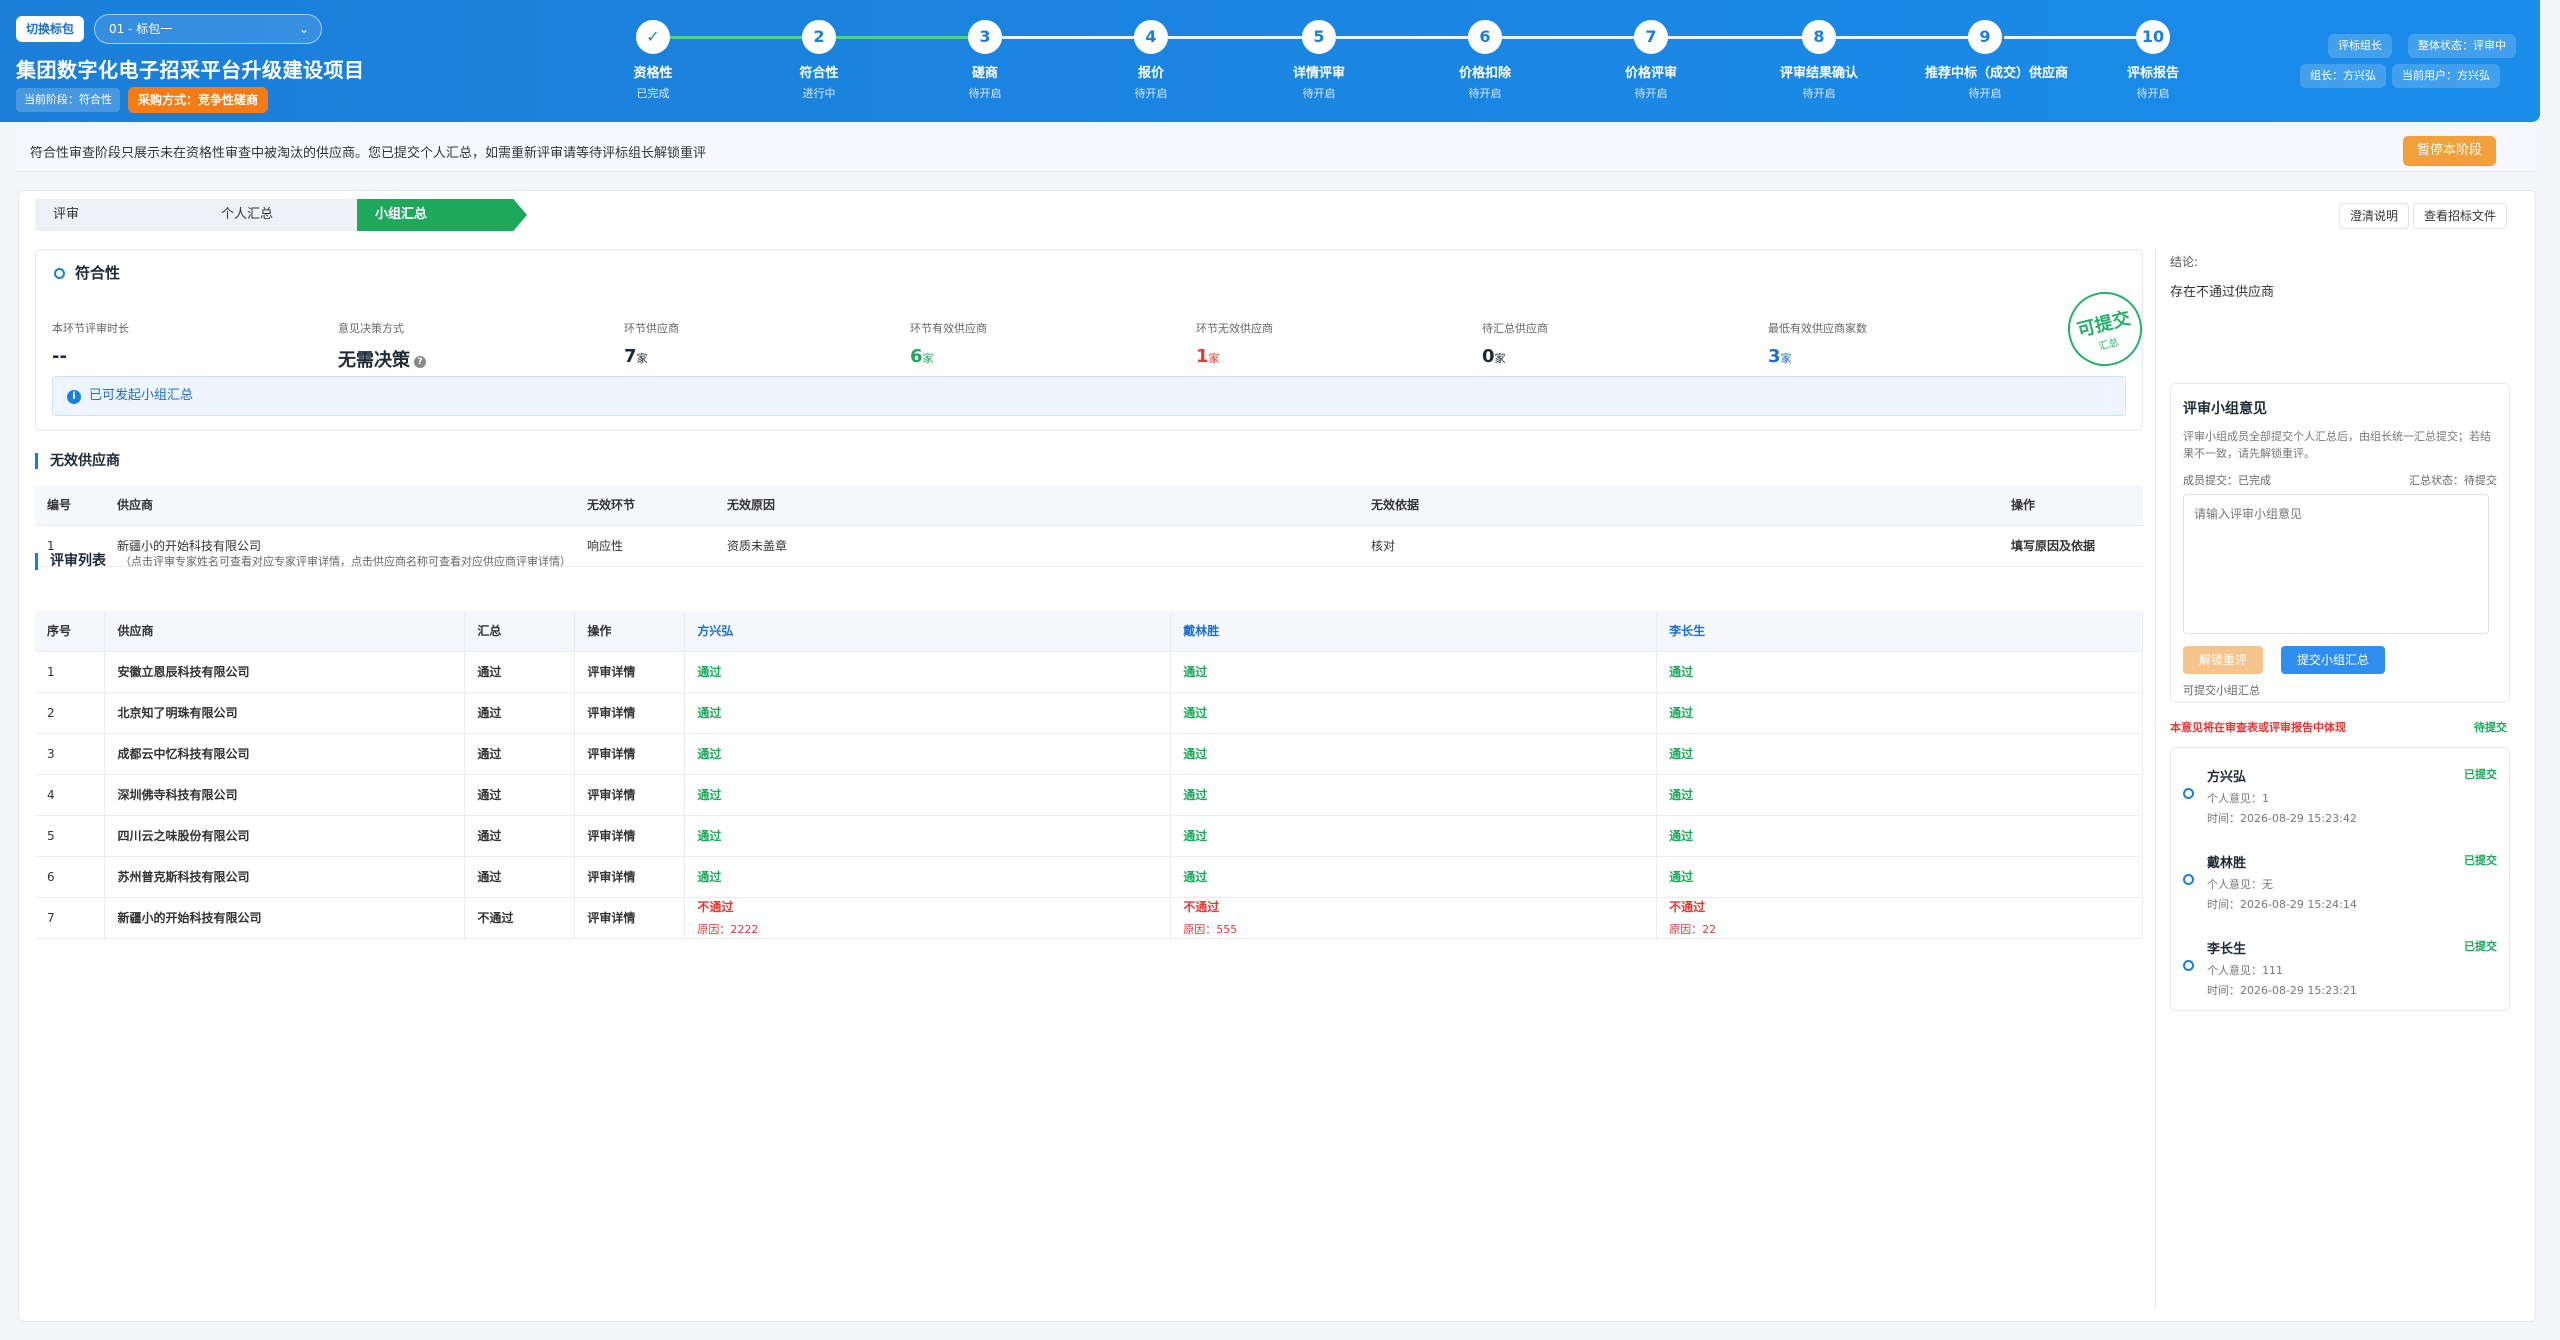 This screenshot has height=1340, width=2560. What do you see at coordinates (819, 60) in the screenshot?
I see `step-2: 2 符合性 进行中` at bounding box center [819, 60].